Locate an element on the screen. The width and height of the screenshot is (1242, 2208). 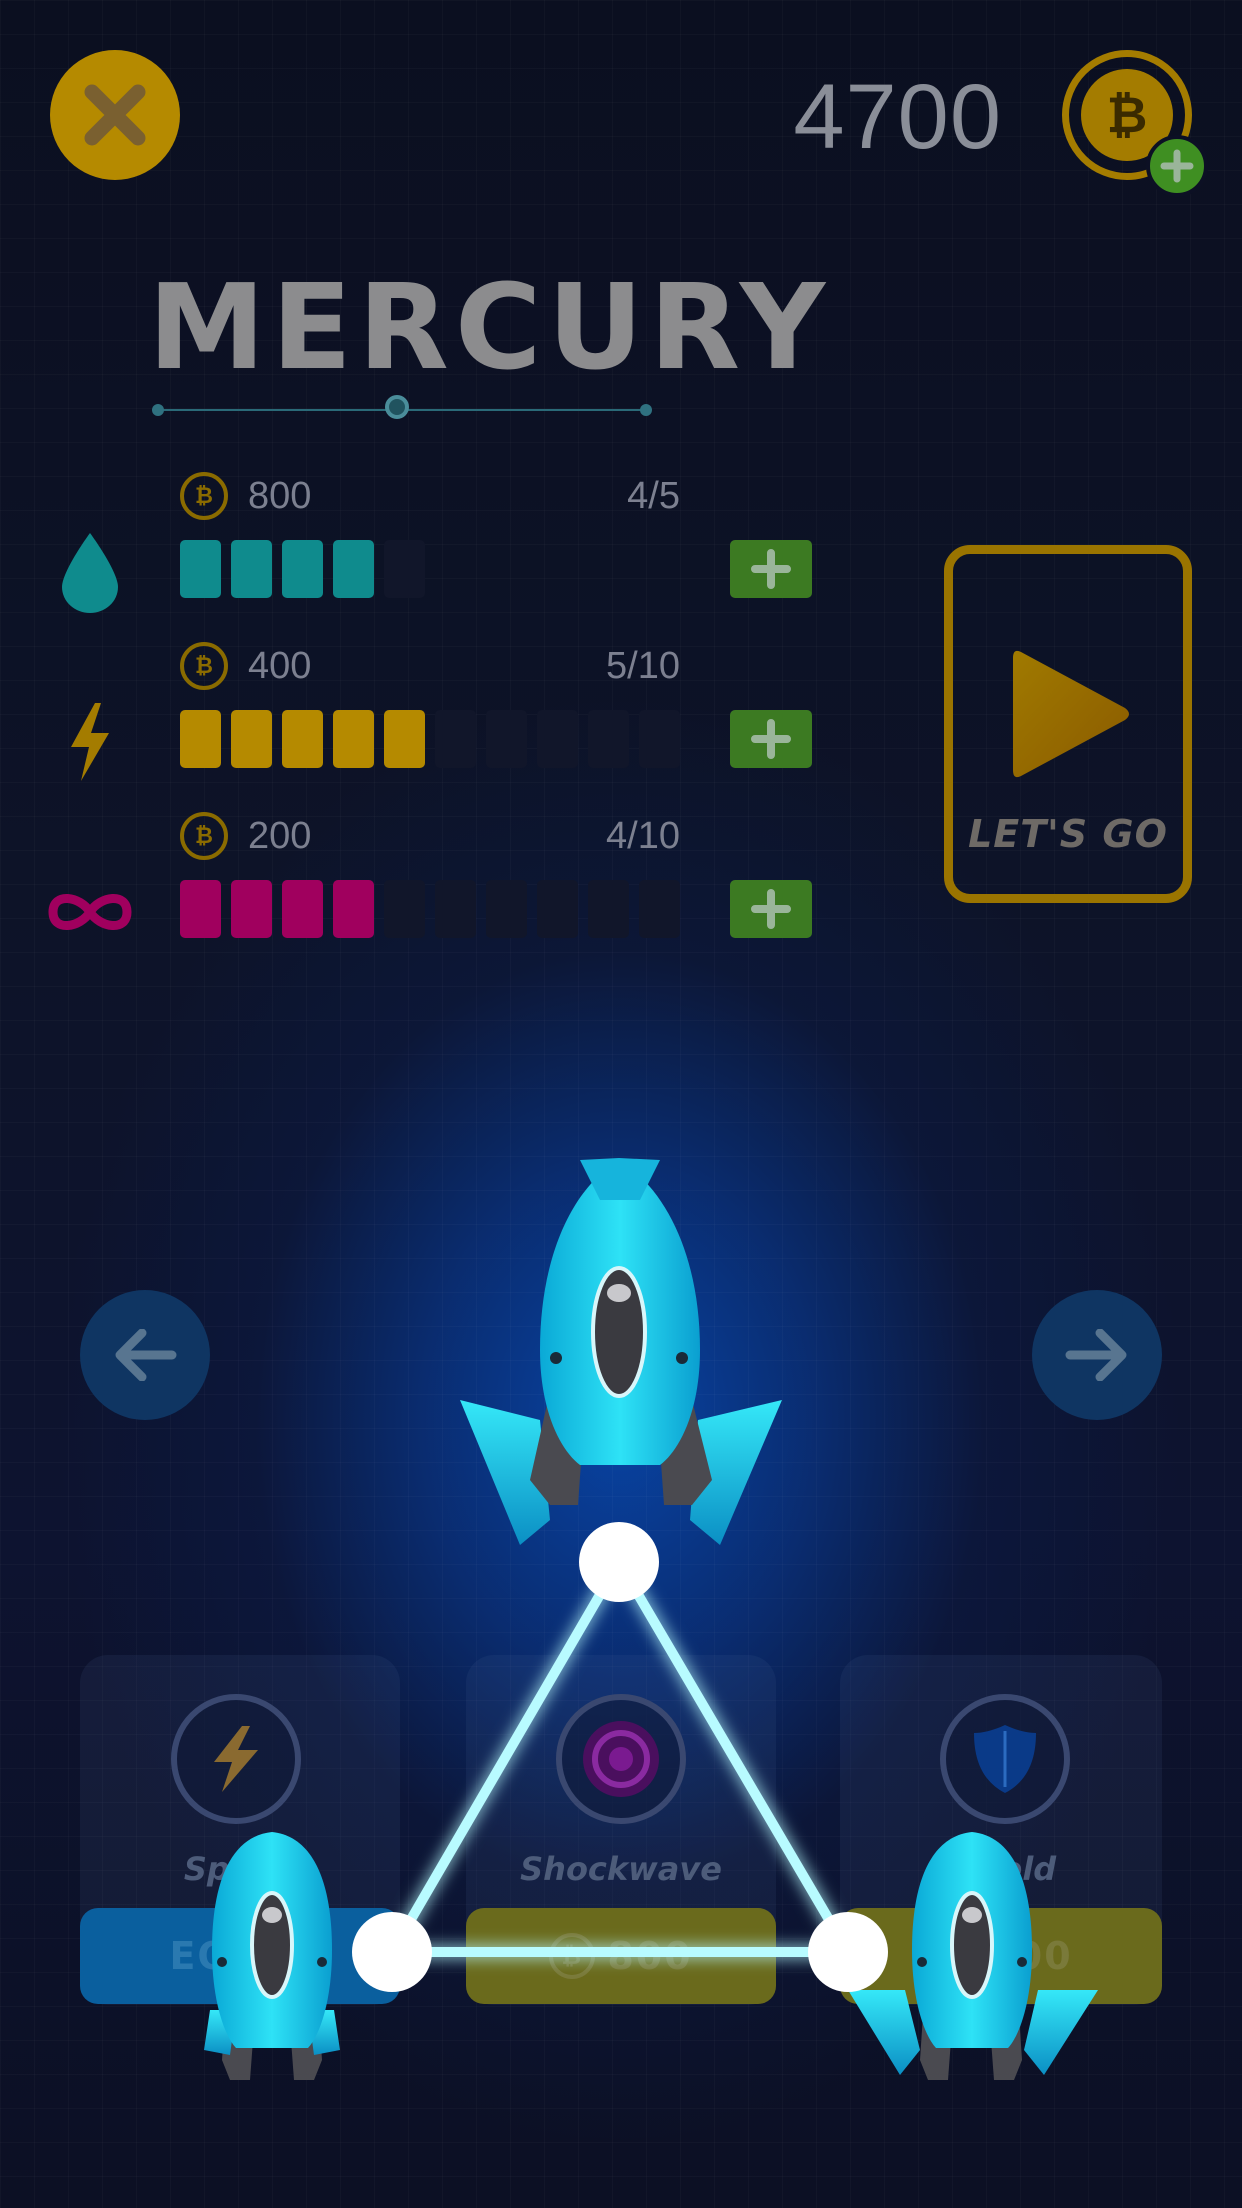
formation-node-right is located at coordinates (848, 1952).